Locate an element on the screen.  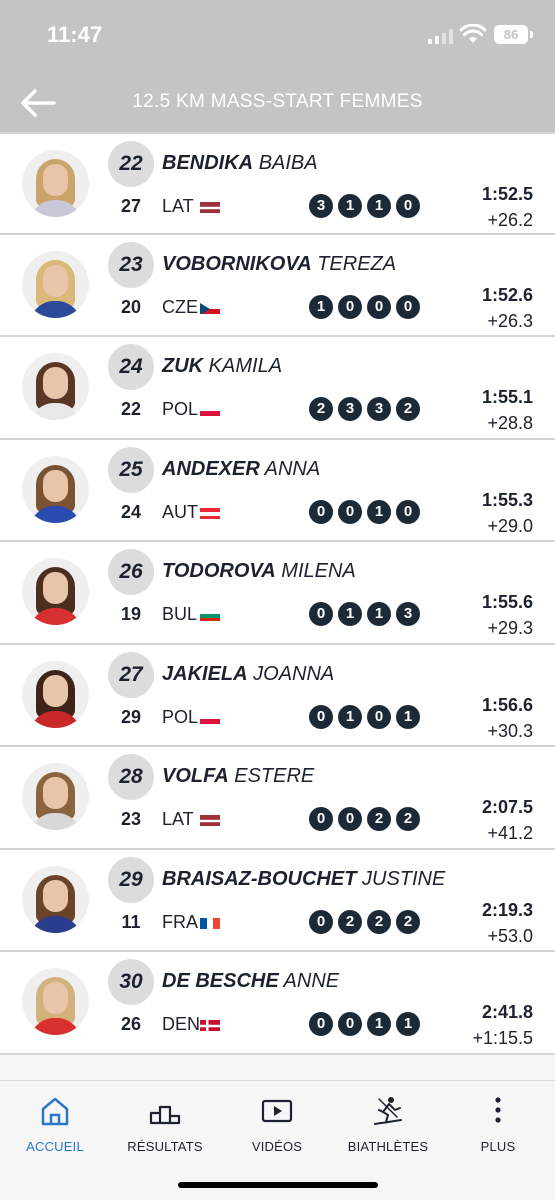
time-behind: +26.2 is located at coordinates (510, 220).